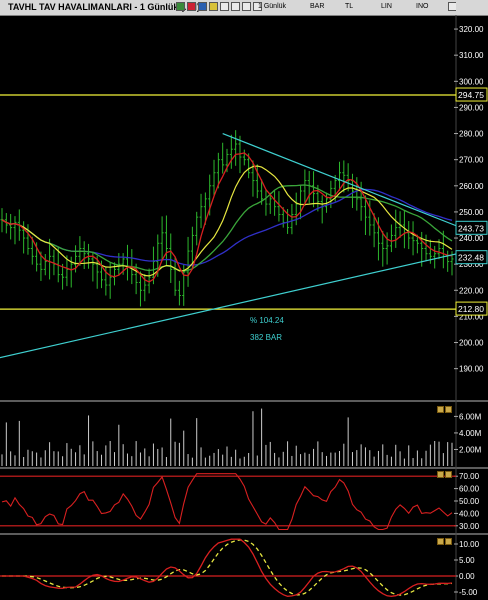 This screenshot has width=488, height=600. Describe the element at coordinates (227, 567) in the screenshot. I see `osc-line` at that location.